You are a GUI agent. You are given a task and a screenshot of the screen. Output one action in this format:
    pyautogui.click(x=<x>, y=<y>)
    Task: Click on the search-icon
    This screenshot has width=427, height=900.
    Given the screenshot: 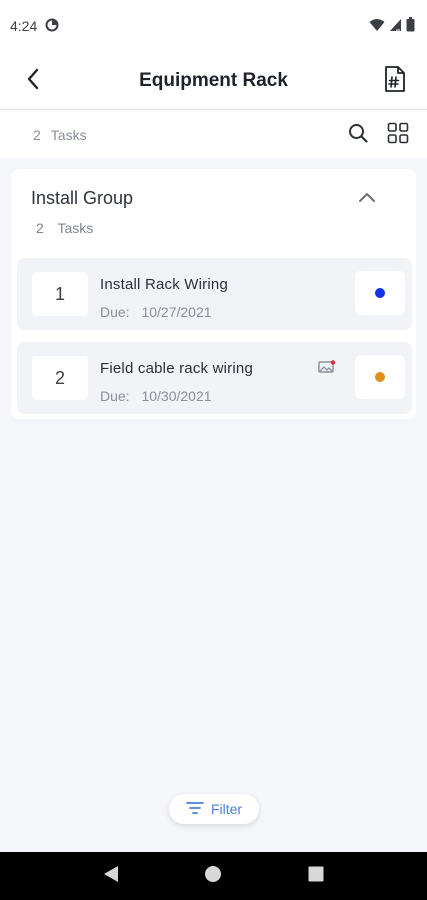 What is the action you would take?
    pyautogui.click(x=358, y=134)
    